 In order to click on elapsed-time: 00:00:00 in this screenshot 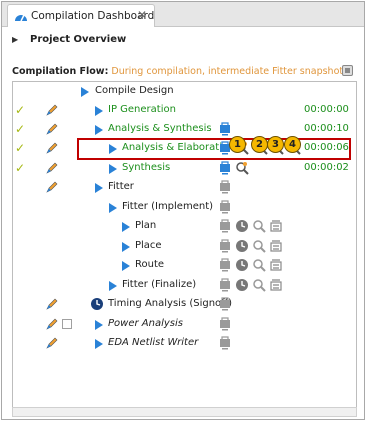, I will do `click(326, 109)`.